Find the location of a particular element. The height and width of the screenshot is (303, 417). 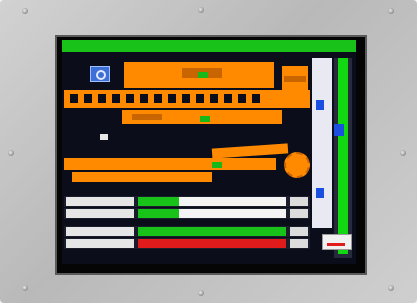

title-bar is located at coordinates (209, 46).